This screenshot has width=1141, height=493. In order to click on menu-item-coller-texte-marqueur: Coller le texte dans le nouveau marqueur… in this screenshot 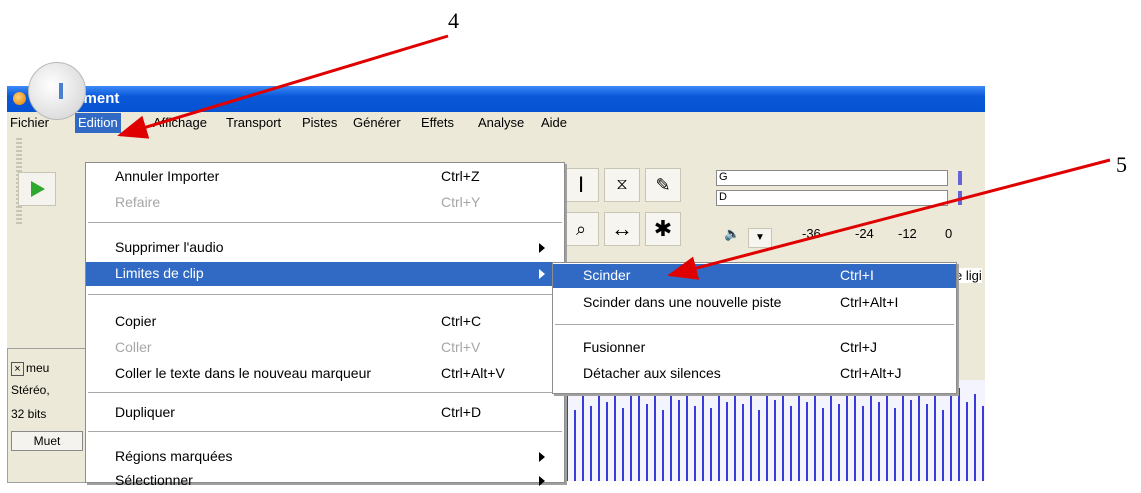, I will do `click(325, 374)`.